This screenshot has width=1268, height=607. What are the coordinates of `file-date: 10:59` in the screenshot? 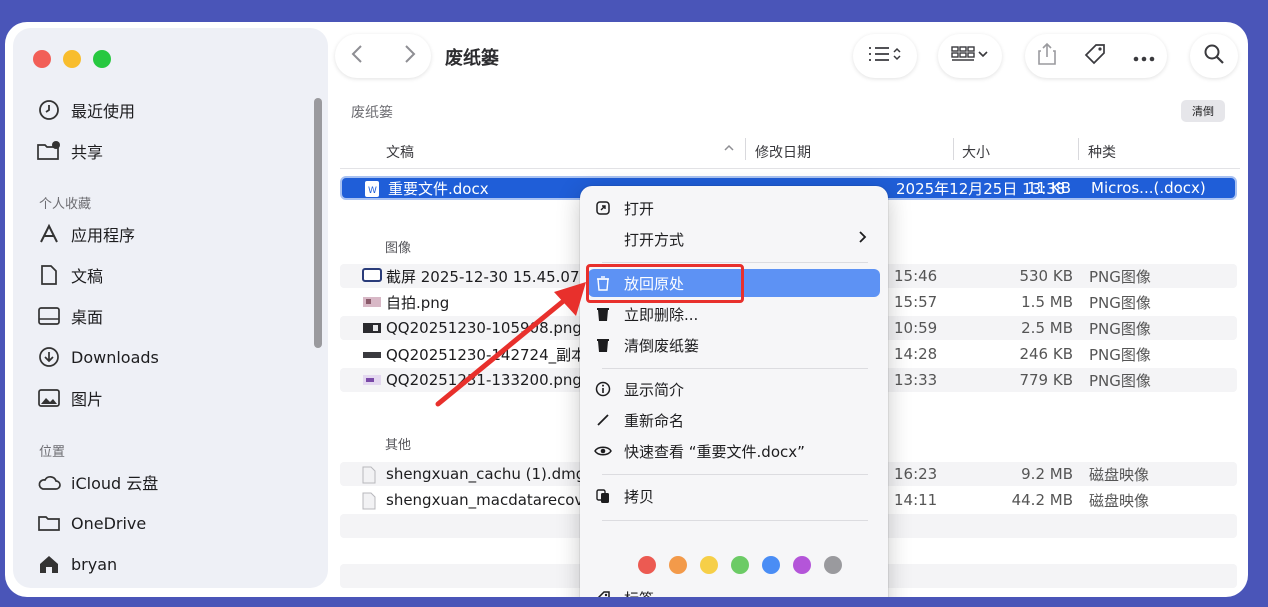 It's located at (916, 328).